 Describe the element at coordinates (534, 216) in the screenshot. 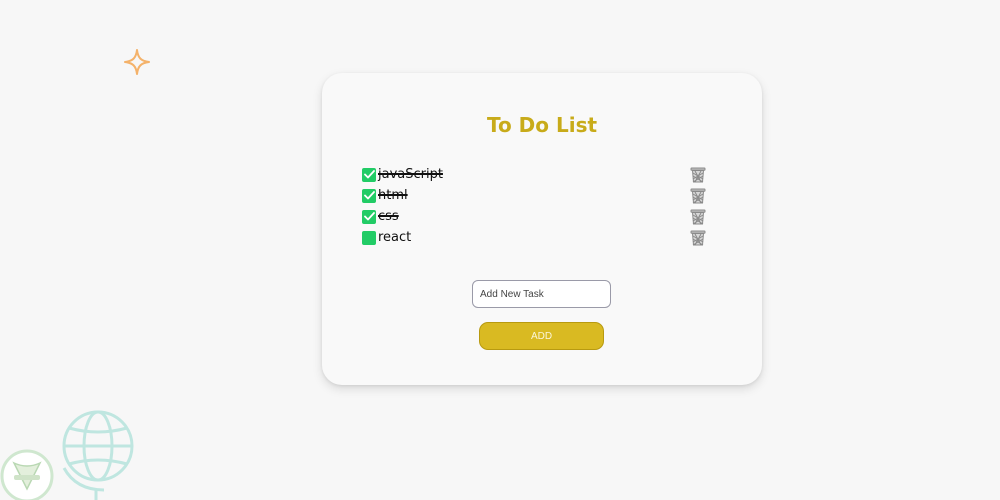

I see `task-item: css` at that location.